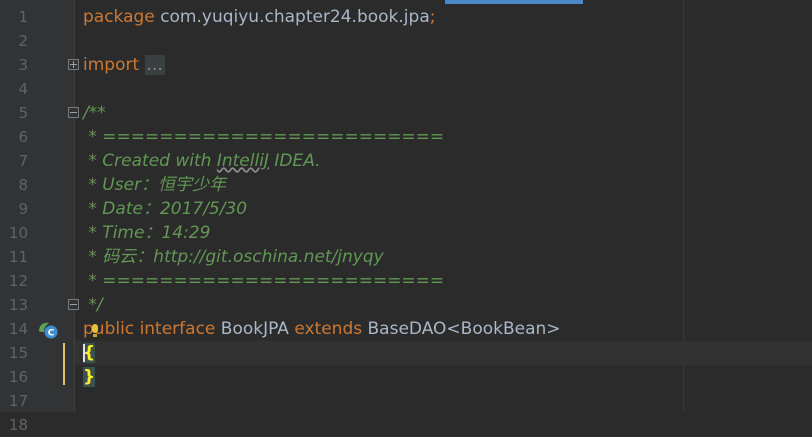 The height and width of the screenshot is (437, 812). I want to click on code-line-14: */, so click(92, 305).